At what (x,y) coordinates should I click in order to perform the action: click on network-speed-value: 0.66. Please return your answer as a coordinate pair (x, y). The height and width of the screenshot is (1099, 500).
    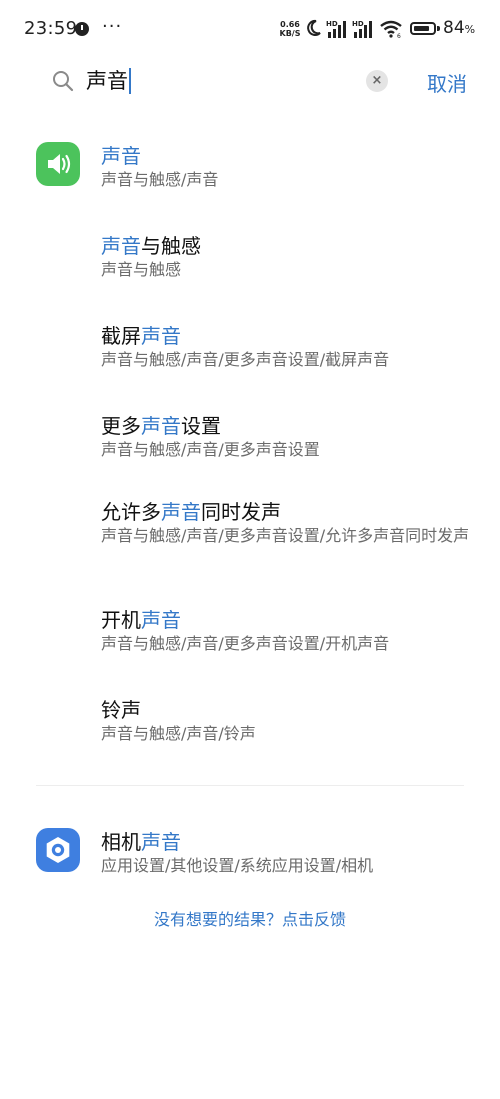
    Looking at the image, I should click on (290, 24).